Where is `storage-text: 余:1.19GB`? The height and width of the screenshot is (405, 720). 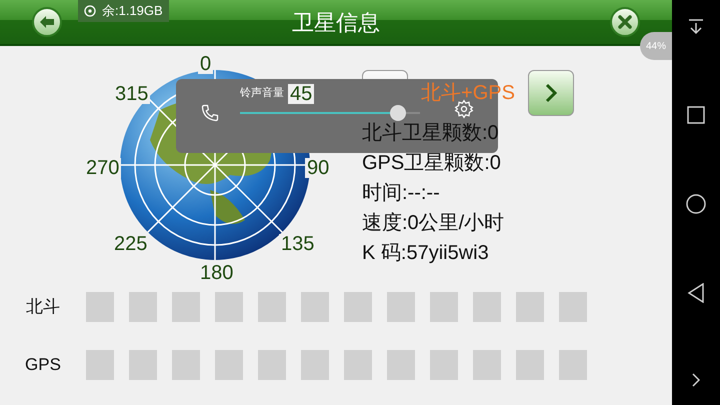 storage-text: 余:1.19GB is located at coordinates (132, 11).